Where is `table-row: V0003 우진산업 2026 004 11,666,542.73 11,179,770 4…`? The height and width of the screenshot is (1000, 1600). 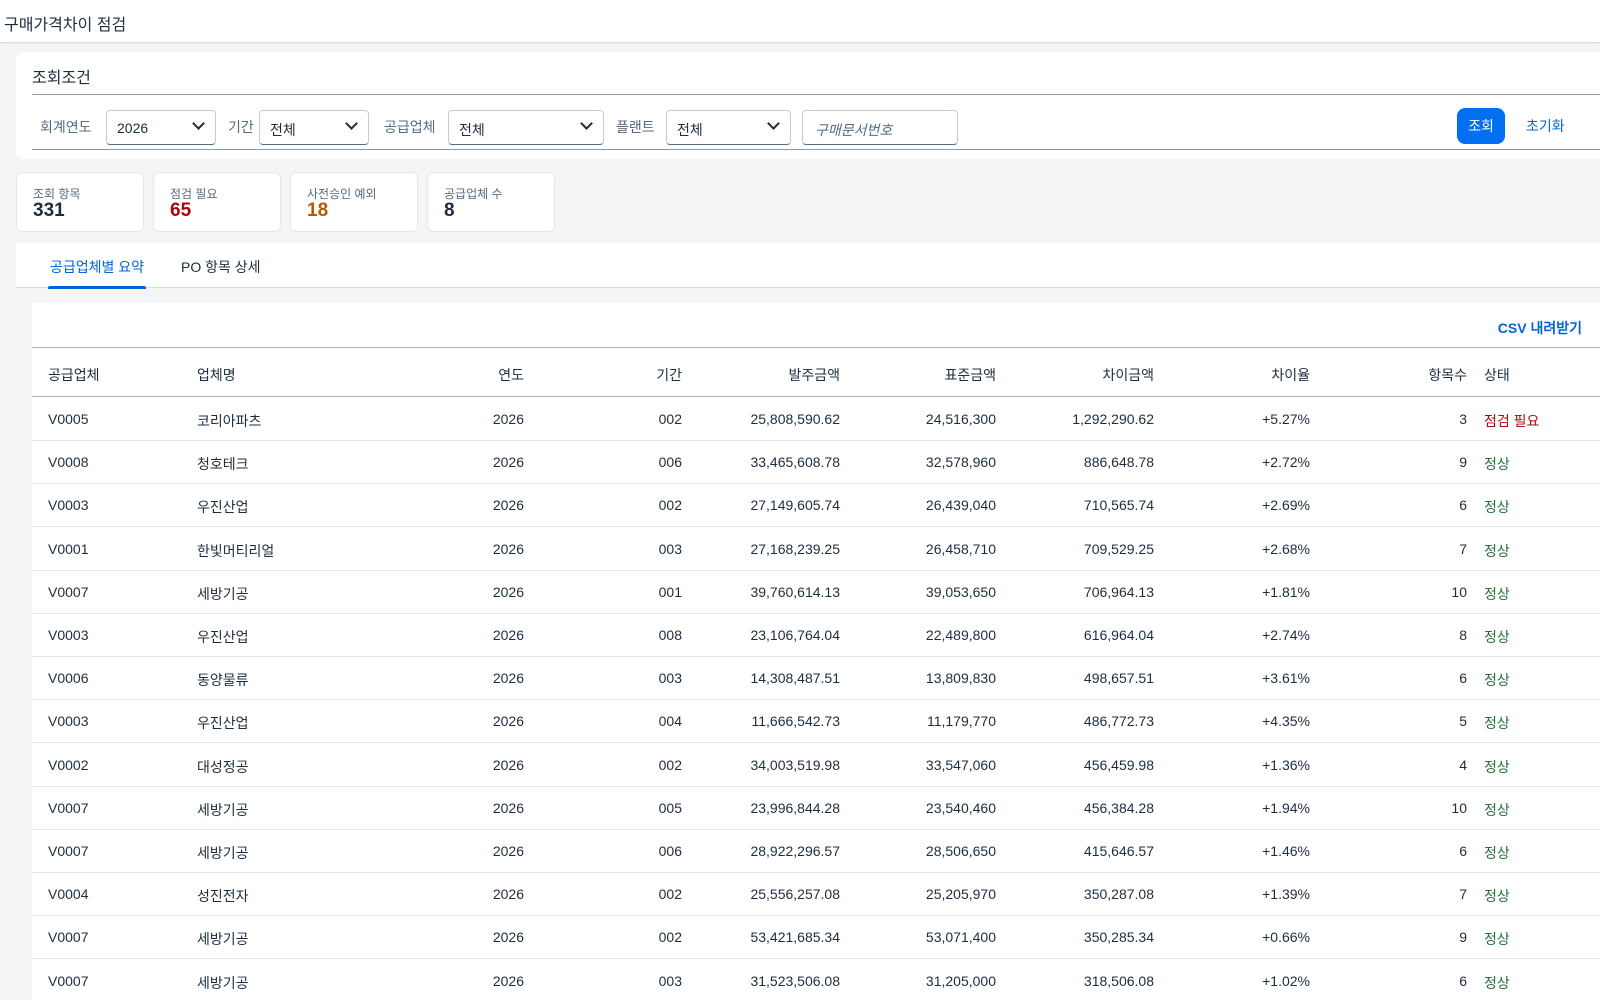 table-row: V0003 우진산업 2026 004 11,666,542.73 11,179,770 4… is located at coordinates (816, 721).